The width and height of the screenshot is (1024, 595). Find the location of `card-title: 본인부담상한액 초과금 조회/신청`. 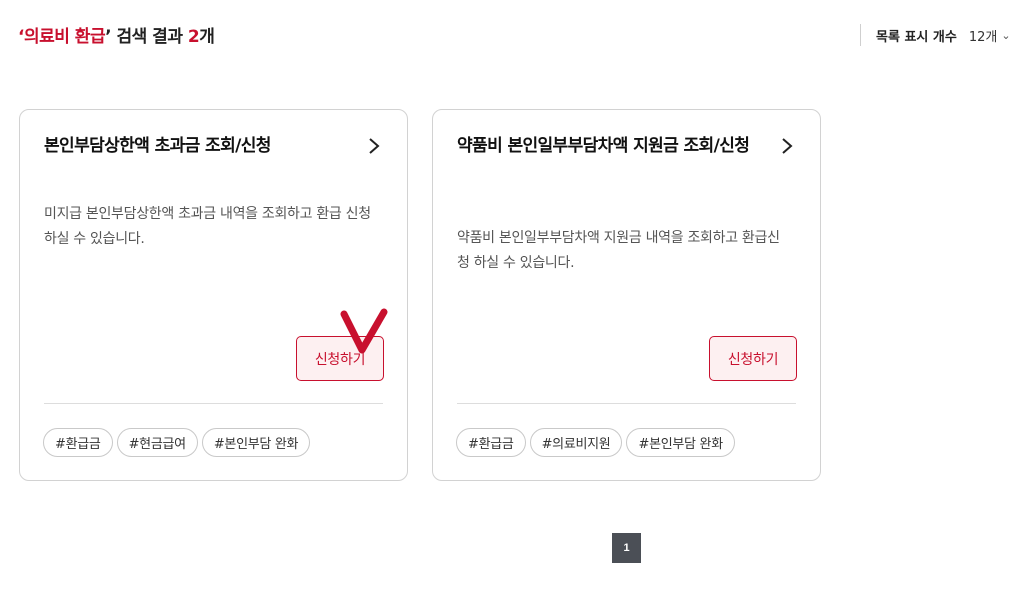

card-title: 본인부담상한액 초과금 조회/신청 is located at coordinates (194, 146).